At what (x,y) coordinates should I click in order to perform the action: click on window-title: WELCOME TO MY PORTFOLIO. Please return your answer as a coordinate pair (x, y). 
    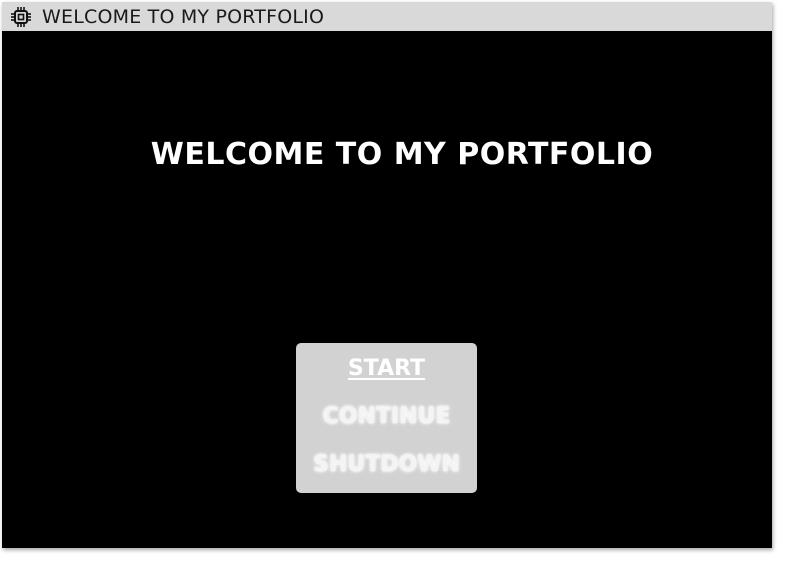
    Looking at the image, I should click on (183, 16).